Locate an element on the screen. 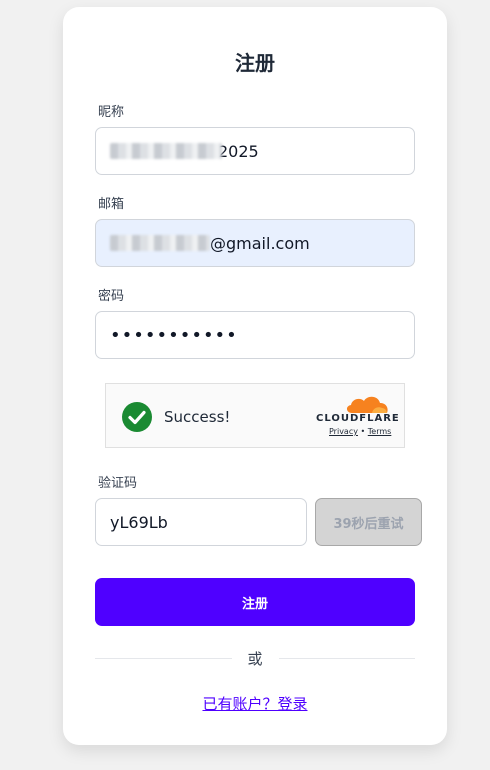 The height and width of the screenshot is (770, 490). register-button: 注册 is located at coordinates (255, 602).